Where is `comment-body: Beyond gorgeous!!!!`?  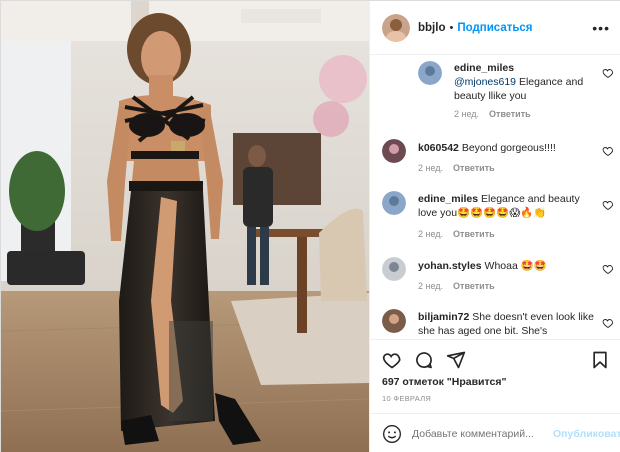 comment-body: Beyond gorgeous!!!! is located at coordinates (508, 148).